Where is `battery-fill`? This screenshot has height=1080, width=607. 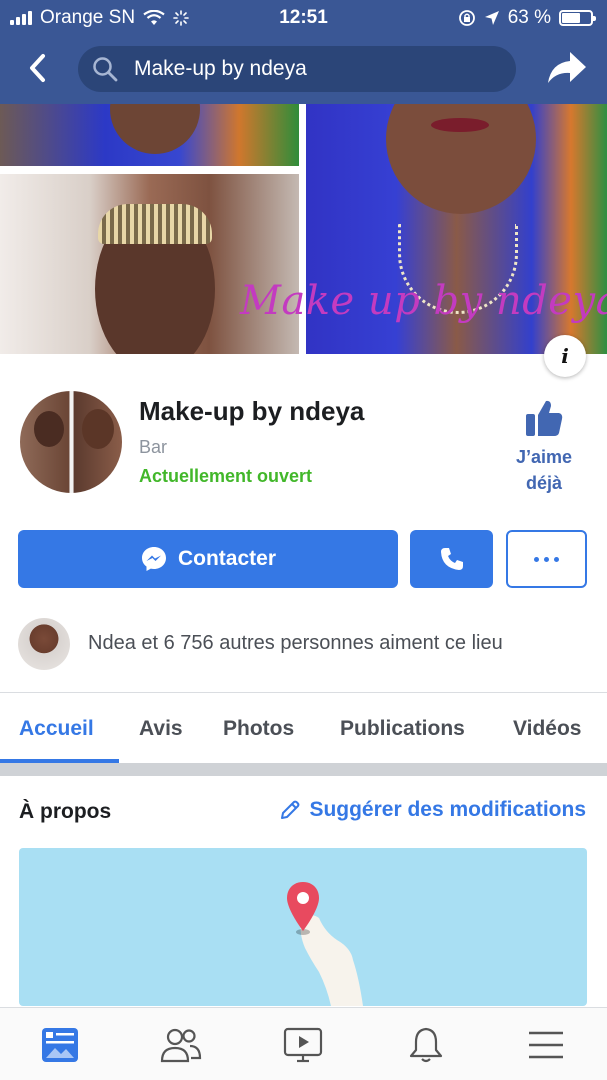 battery-fill is located at coordinates (571, 18).